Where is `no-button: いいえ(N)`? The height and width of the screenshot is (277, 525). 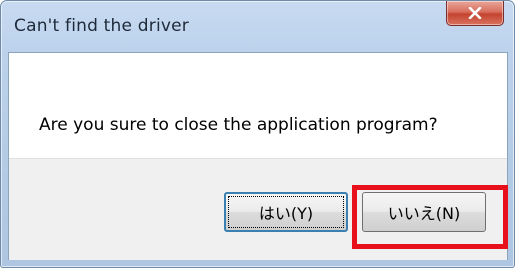 no-button: いいえ(N) is located at coordinates (424, 212).